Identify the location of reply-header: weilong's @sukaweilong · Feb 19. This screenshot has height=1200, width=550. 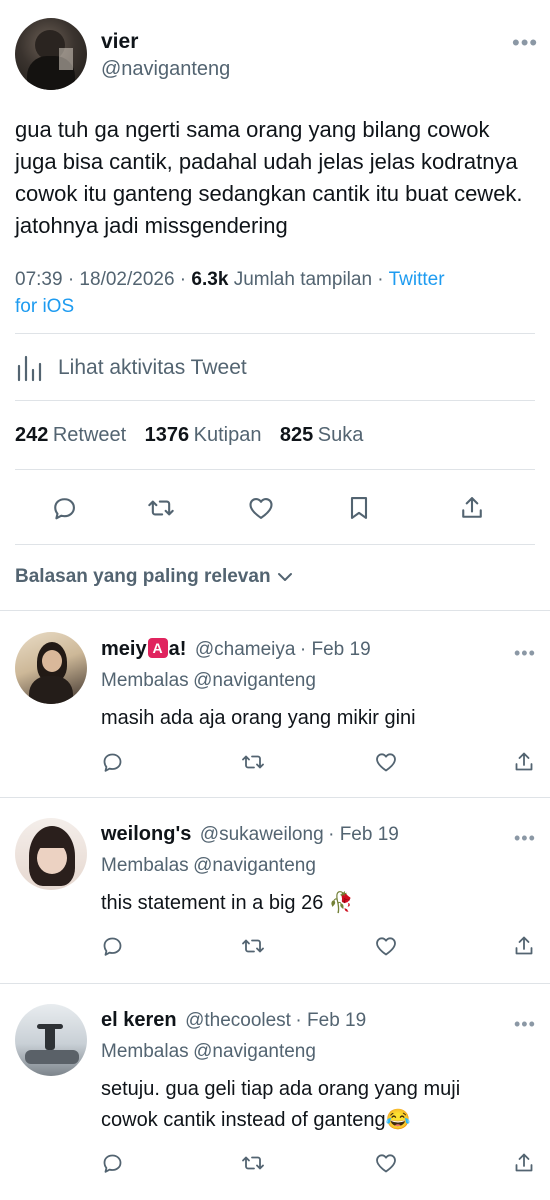
(250, 834).